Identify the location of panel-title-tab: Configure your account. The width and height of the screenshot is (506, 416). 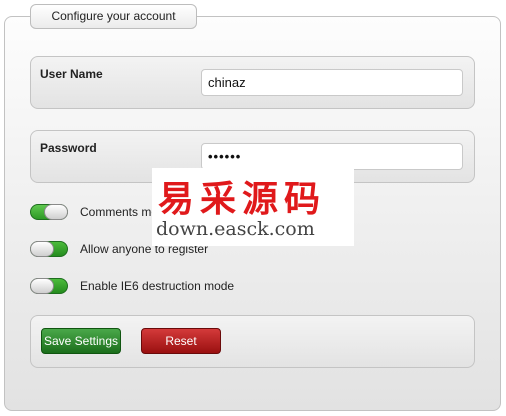
(113, 16).